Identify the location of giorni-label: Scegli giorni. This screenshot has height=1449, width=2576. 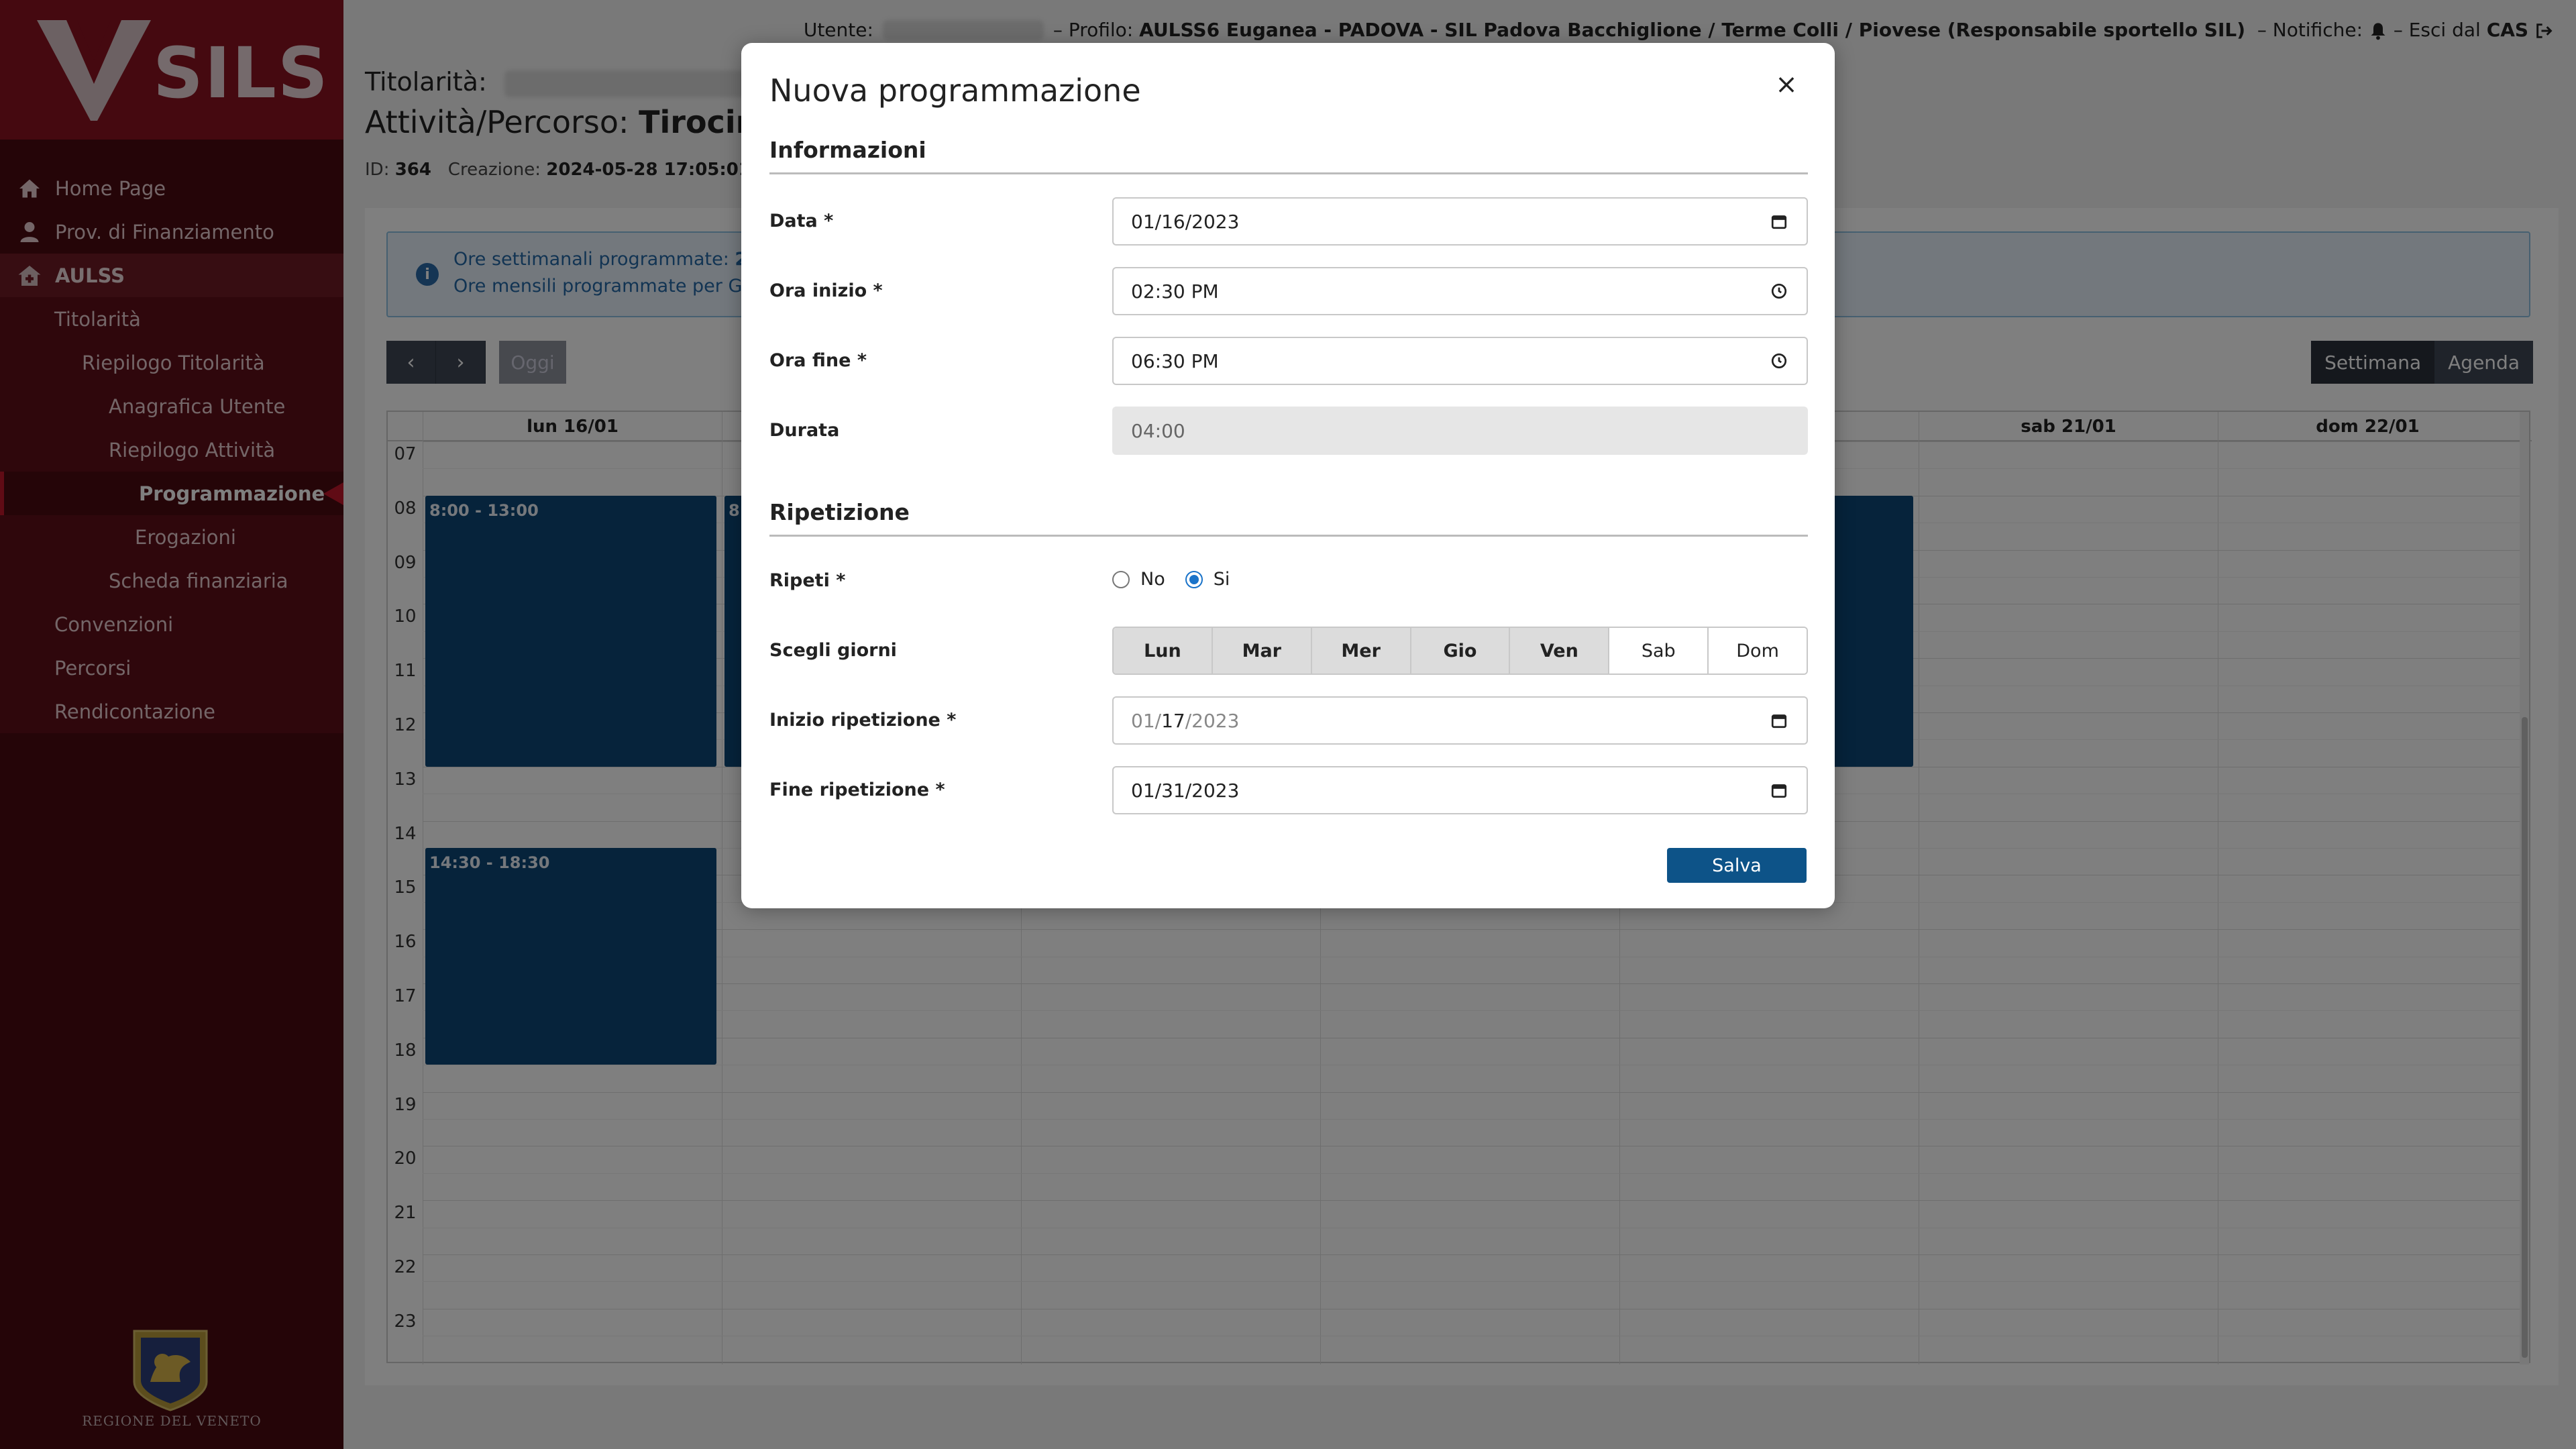
(833, 650).